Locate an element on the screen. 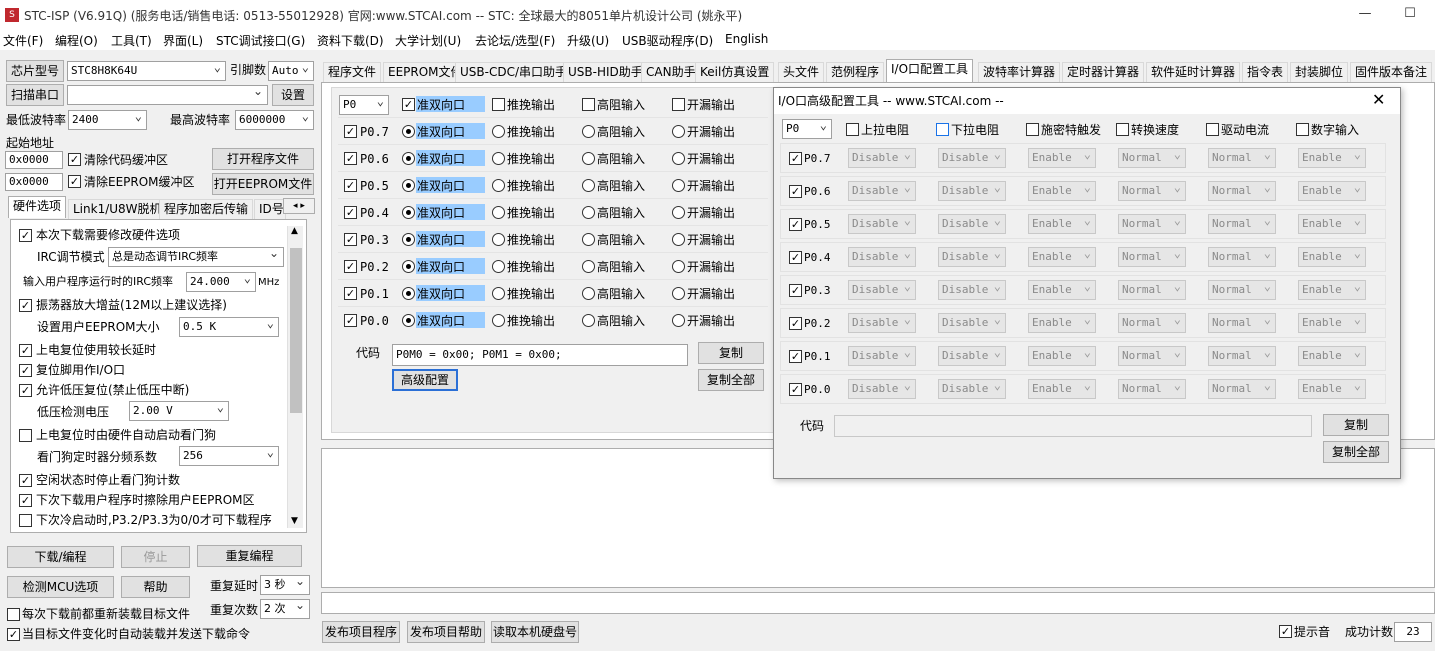 The height and width of the screenshot is (651, 1435). io-port-select: P0 is located at coordinates (364, 105).